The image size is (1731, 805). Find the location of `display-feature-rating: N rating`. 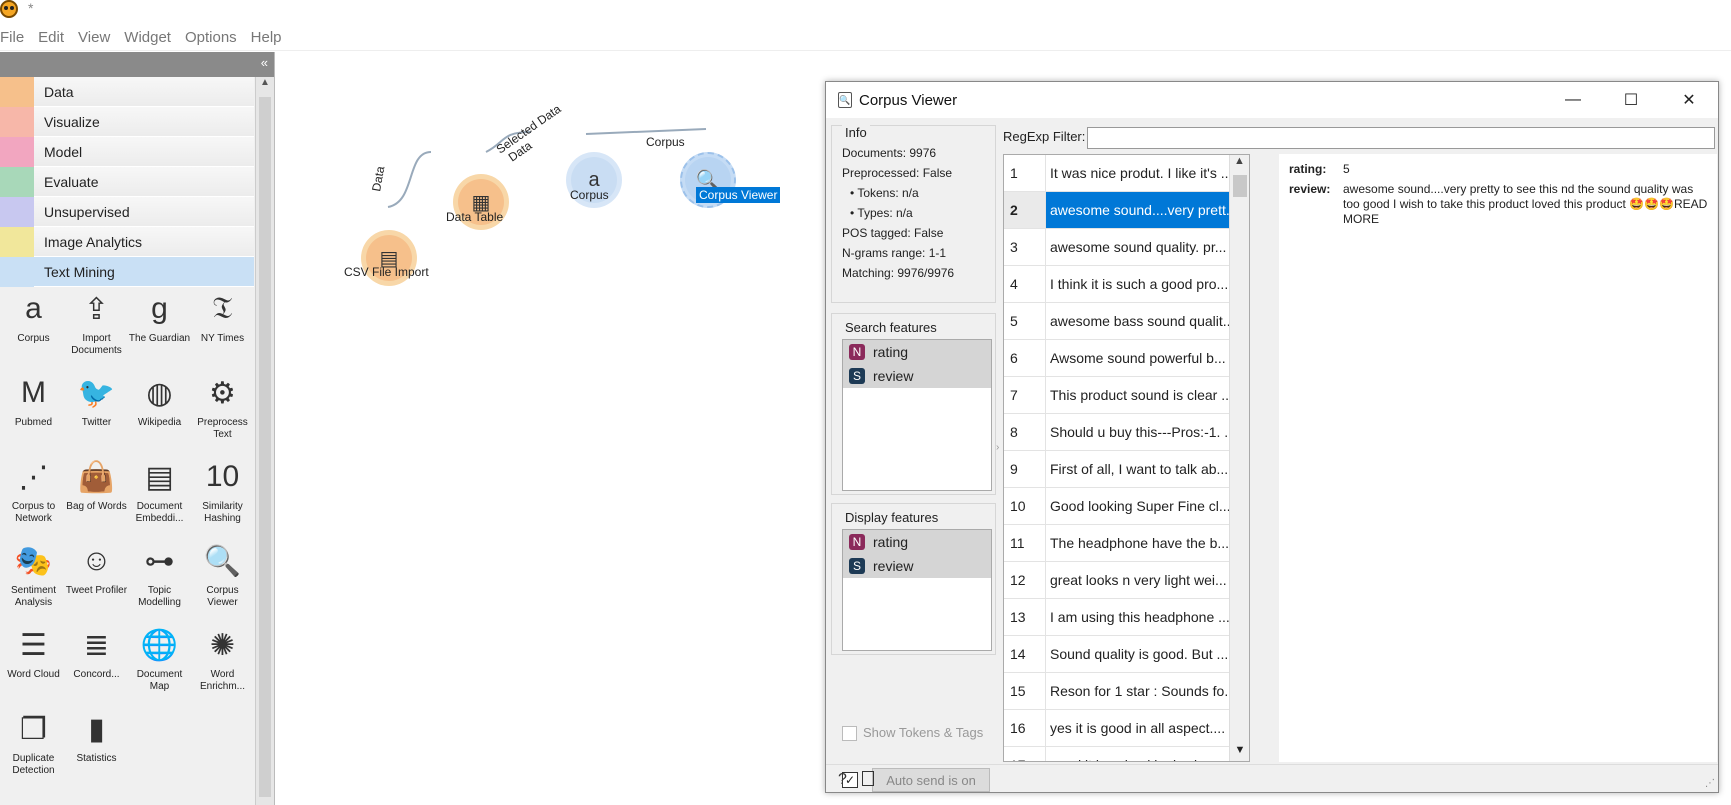

display-feature-rating: N rating is located at coordinates (917, 542).